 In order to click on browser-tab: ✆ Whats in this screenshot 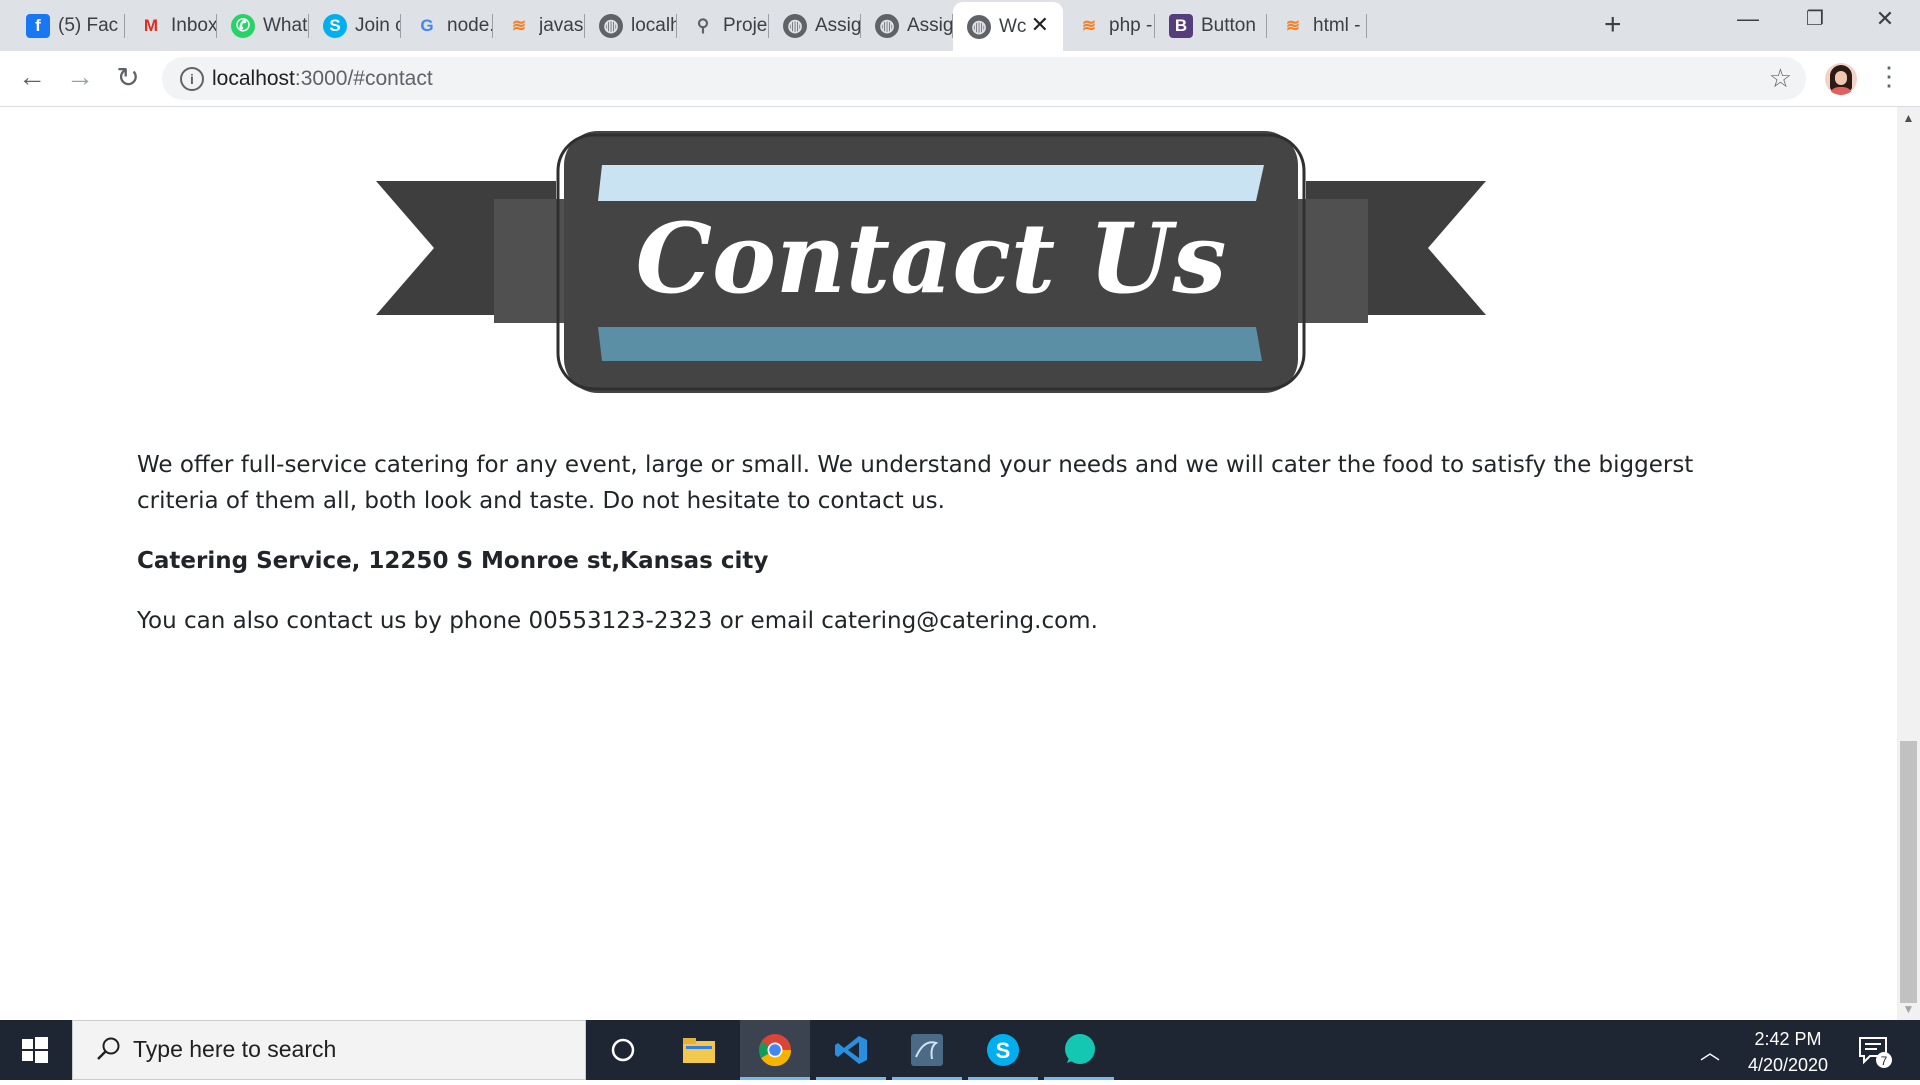, I will do `click(263, 26)`.